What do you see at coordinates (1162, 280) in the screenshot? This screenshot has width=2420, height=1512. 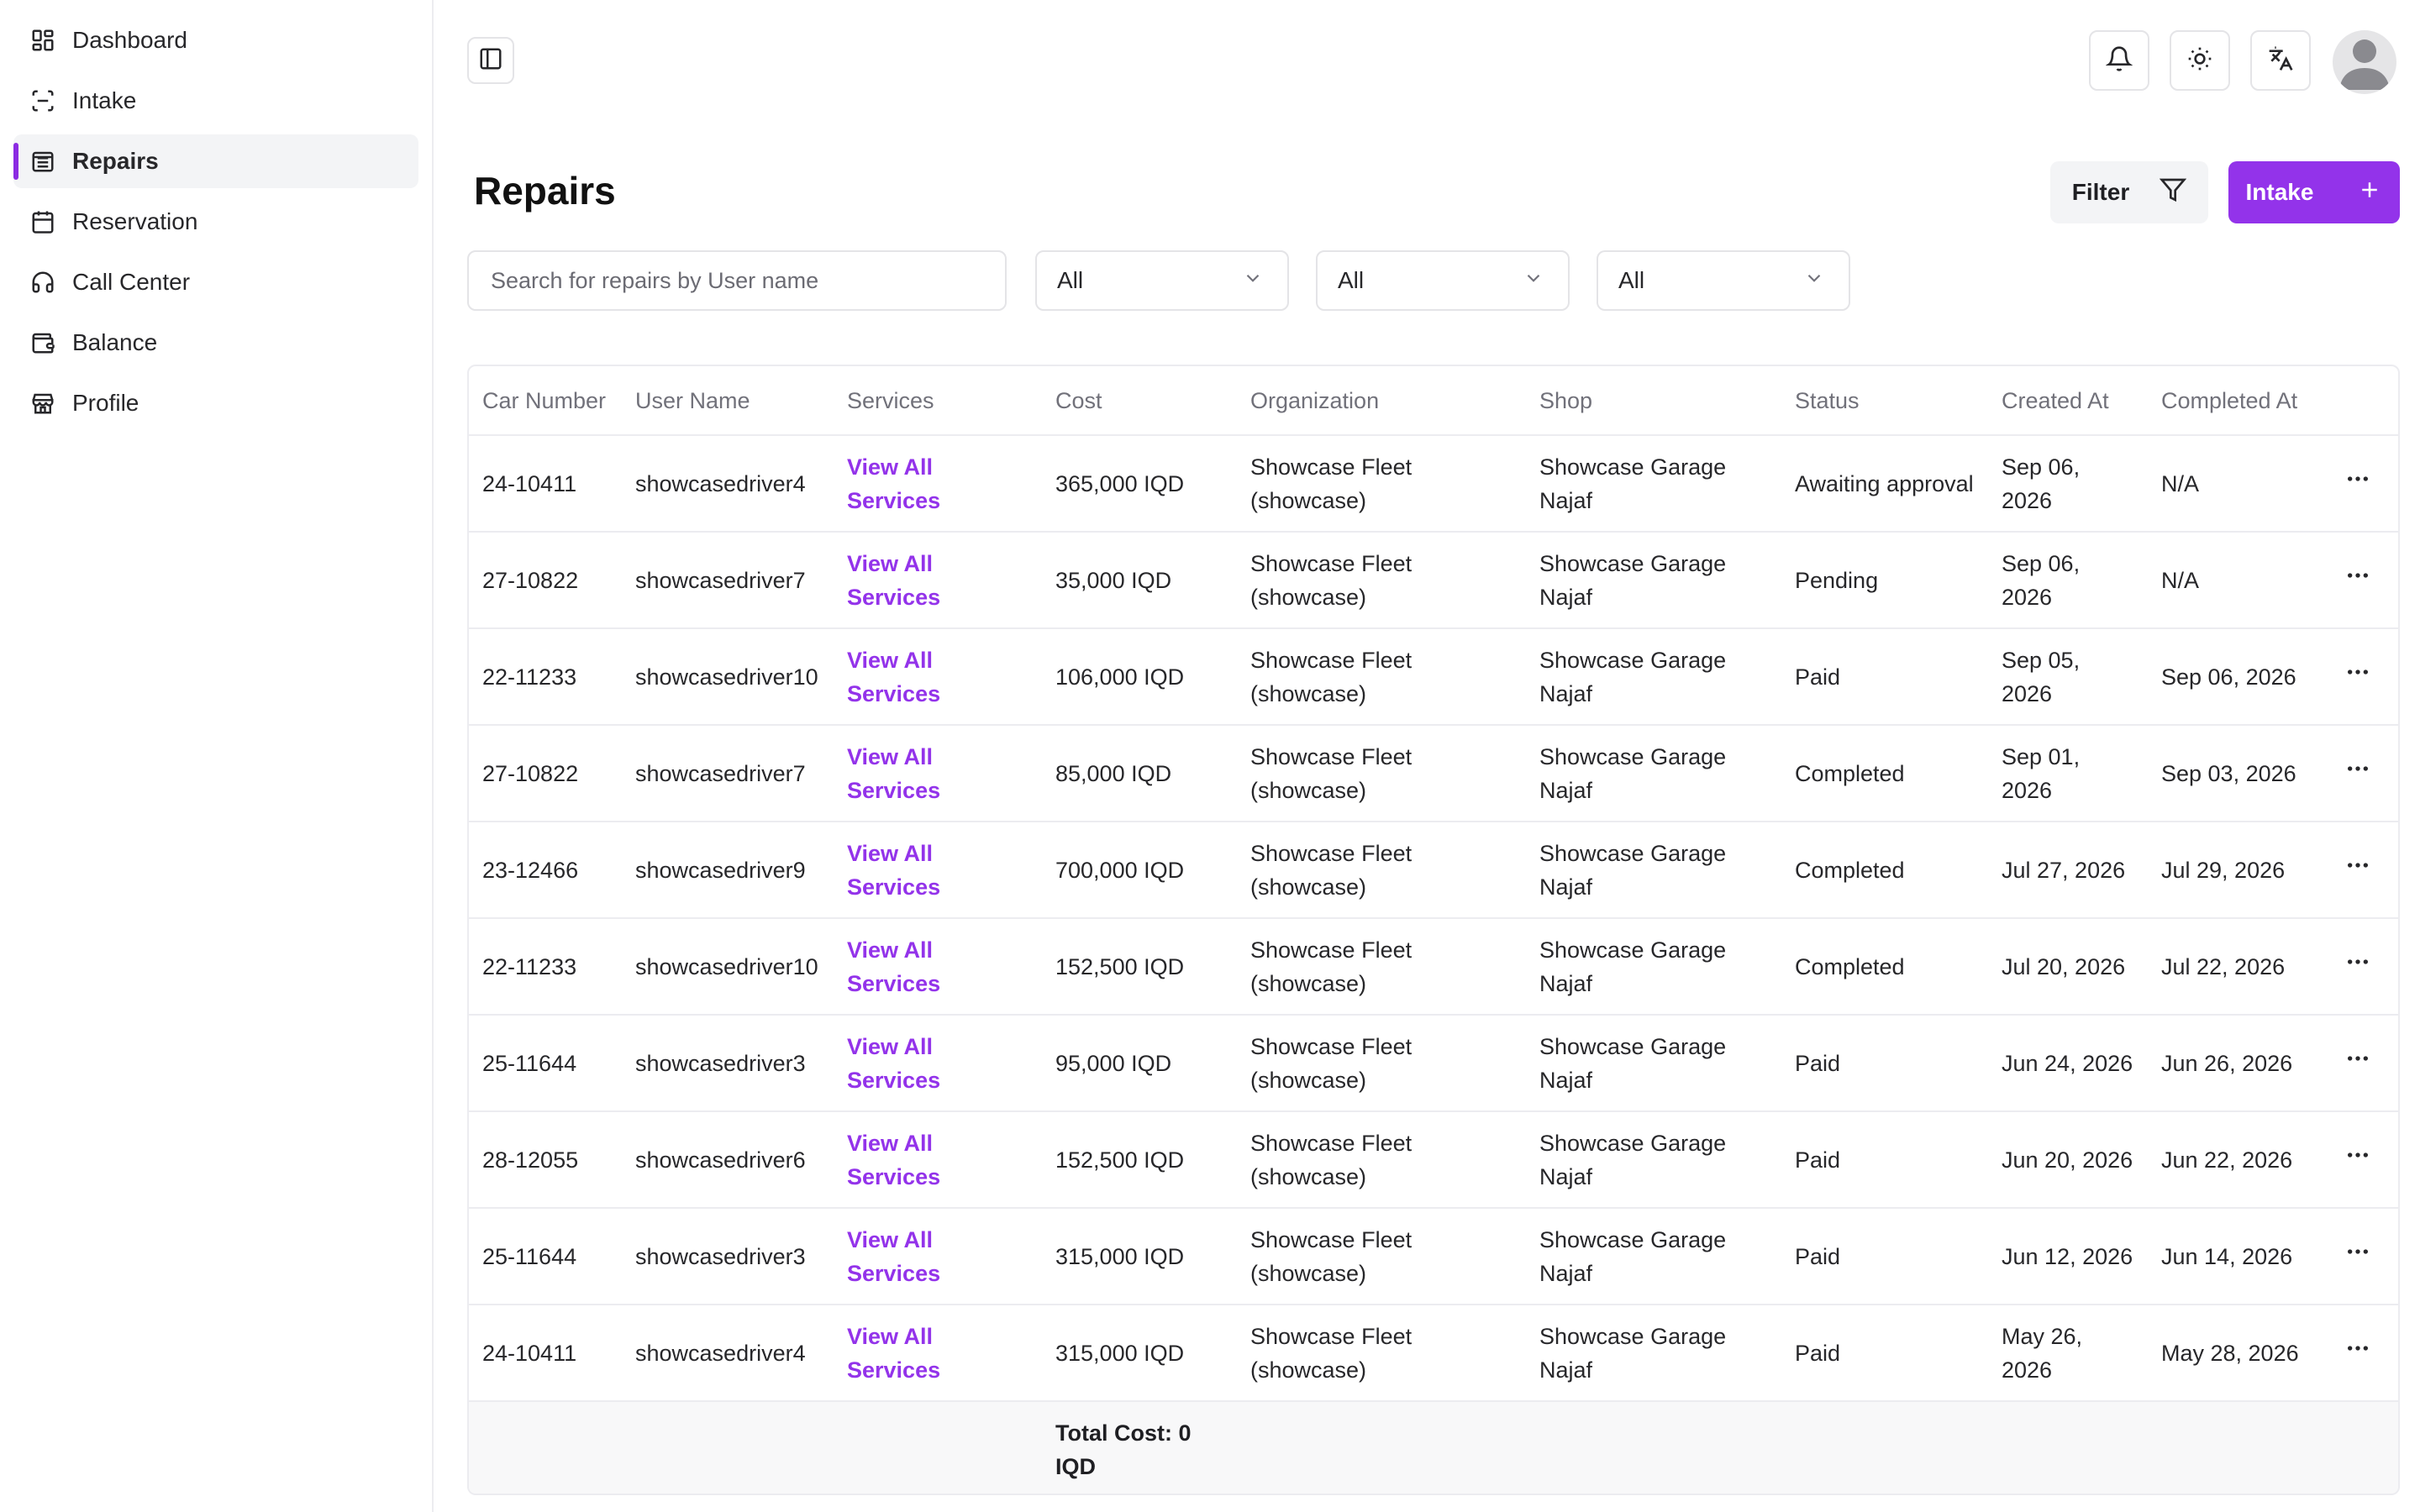 I see `filter-select-1: All` at bounding box center [1162, 280].